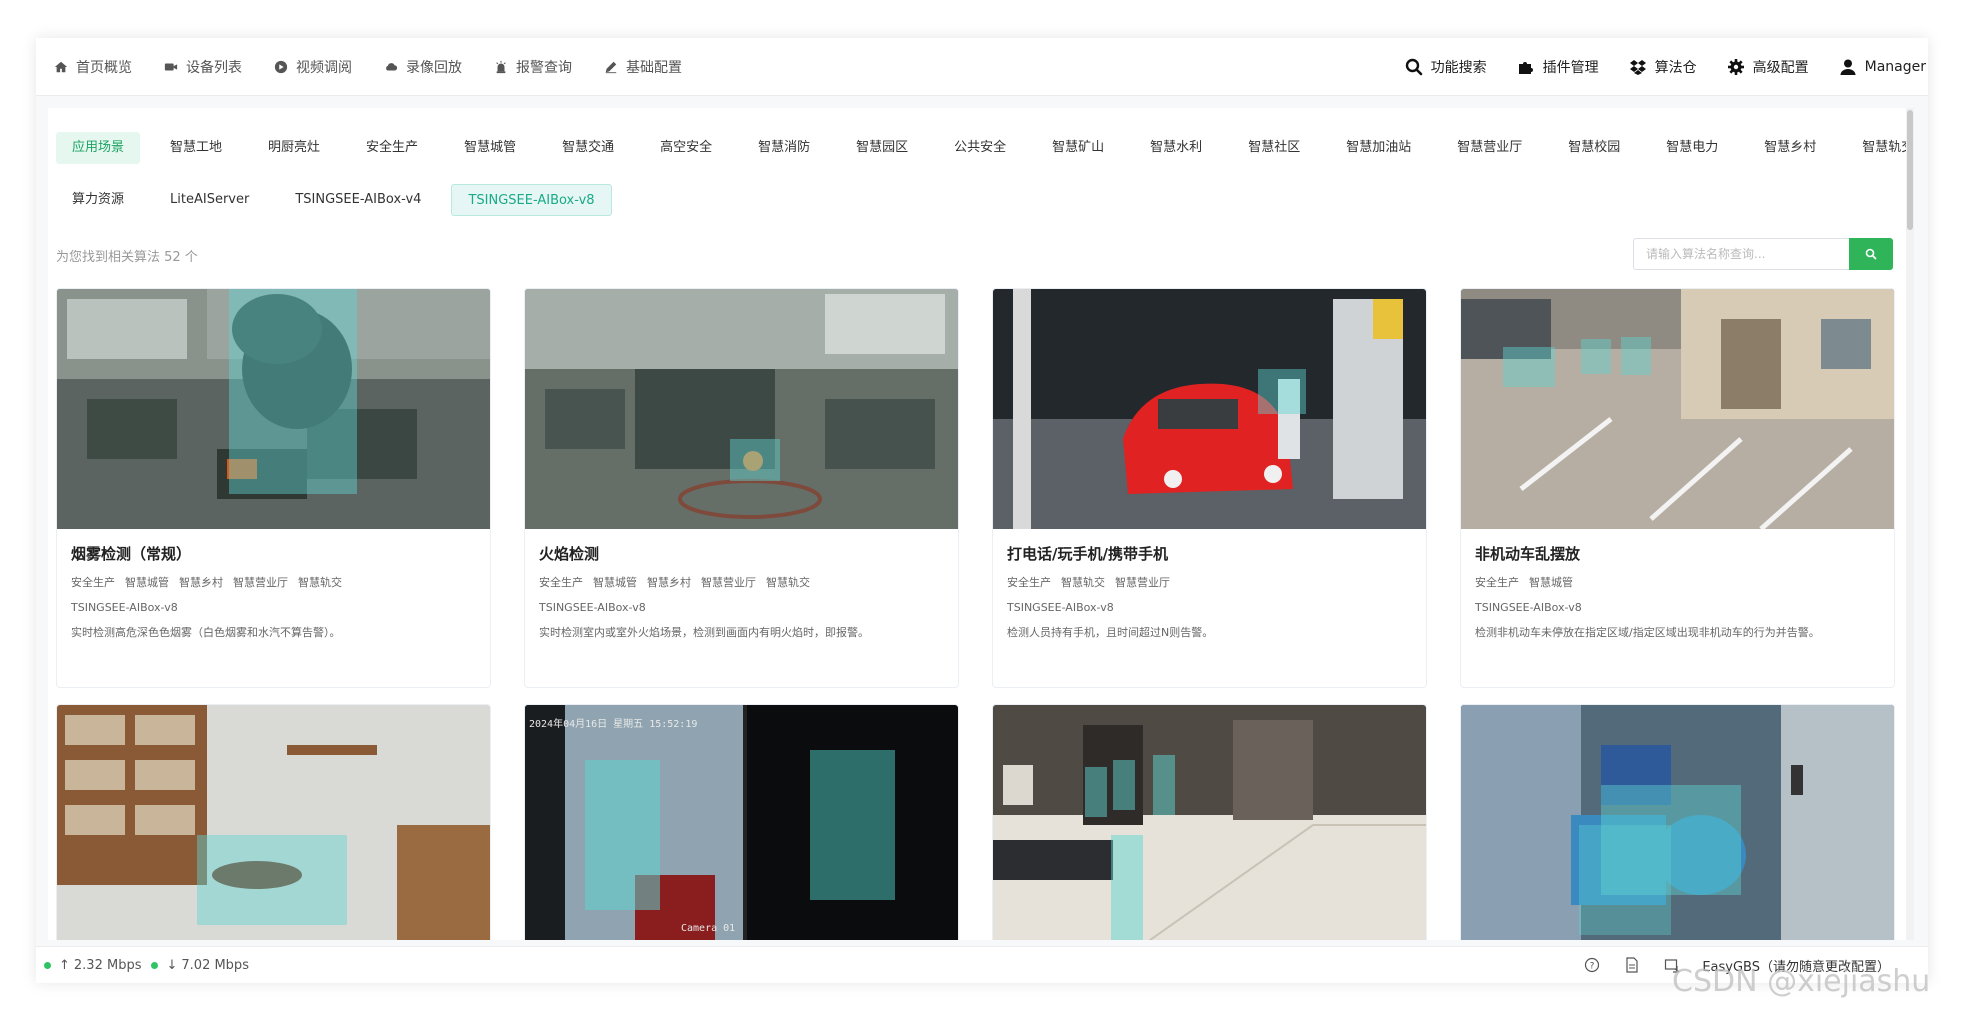 The height and width of the screenshot is (1020, 1964). I want to click on scene-tag: 明厨亮灶, so click(294, 148).